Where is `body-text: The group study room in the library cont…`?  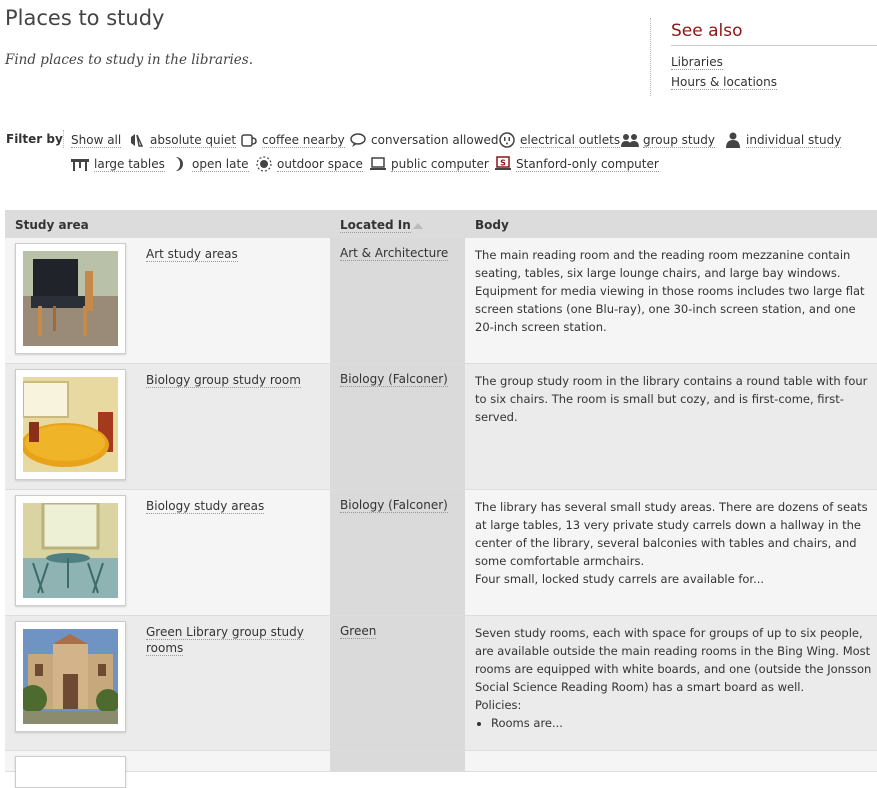 body-text: The group study room in the library cont… is located at coordinates (671, 399).